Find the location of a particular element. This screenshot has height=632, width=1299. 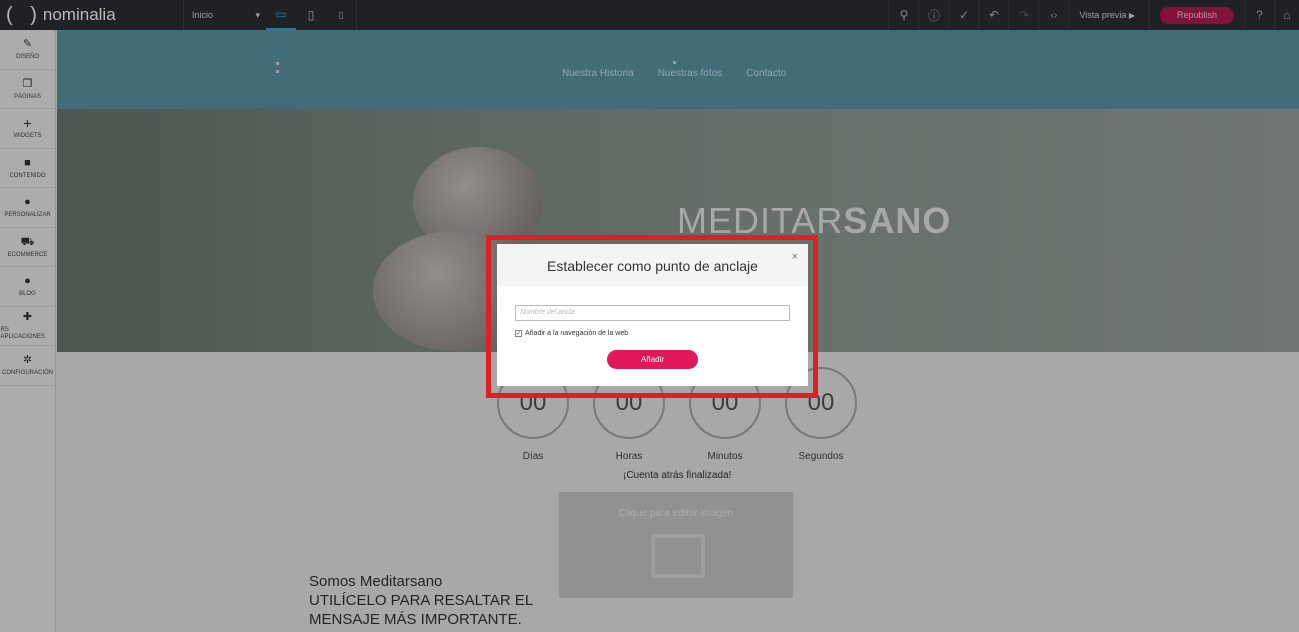

dialog-header: Establecer como punto de anclaje × is located at coordinates (652, 265).